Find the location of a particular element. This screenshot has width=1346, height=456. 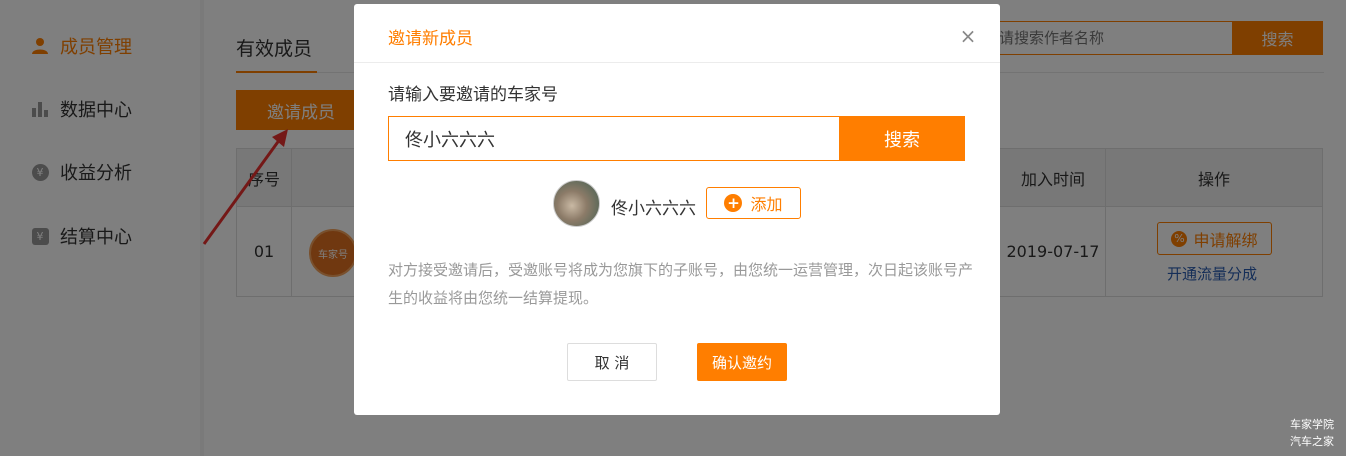

close-icon: × is located at coordinates (968, 36).